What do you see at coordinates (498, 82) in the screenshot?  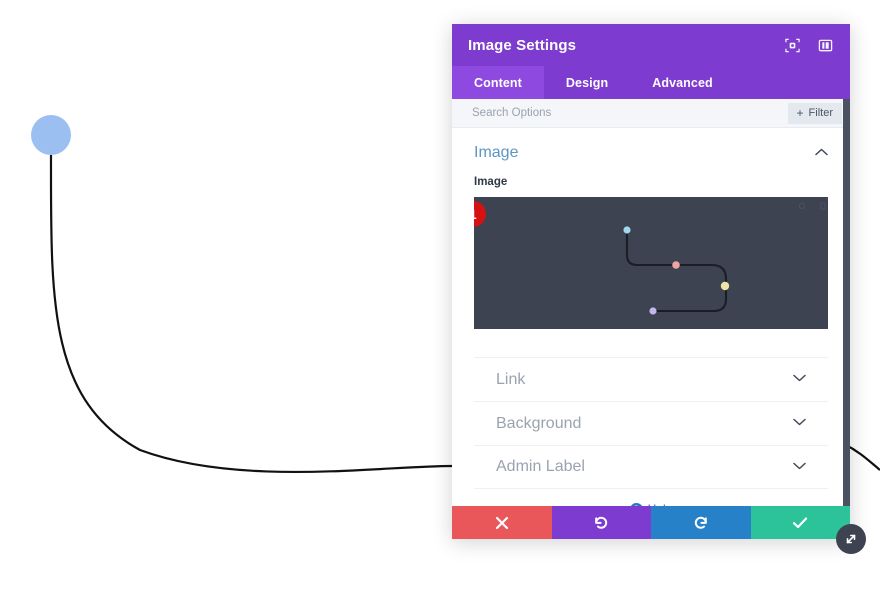 I see `tab-content: Content` at bounding box center [498, 82].